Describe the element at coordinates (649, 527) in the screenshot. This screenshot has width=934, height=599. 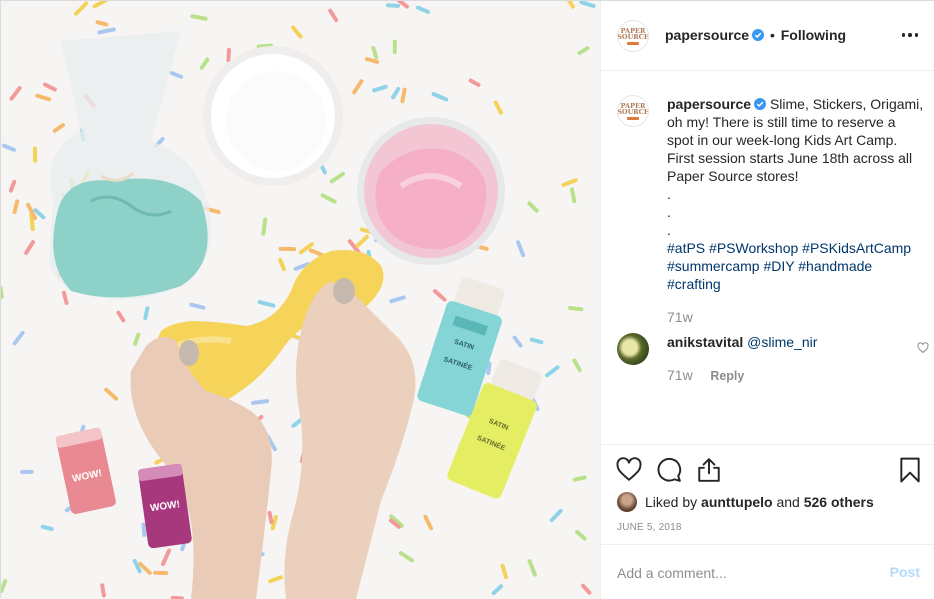
I see `post-date: JUNE 5, 2018` at that location.